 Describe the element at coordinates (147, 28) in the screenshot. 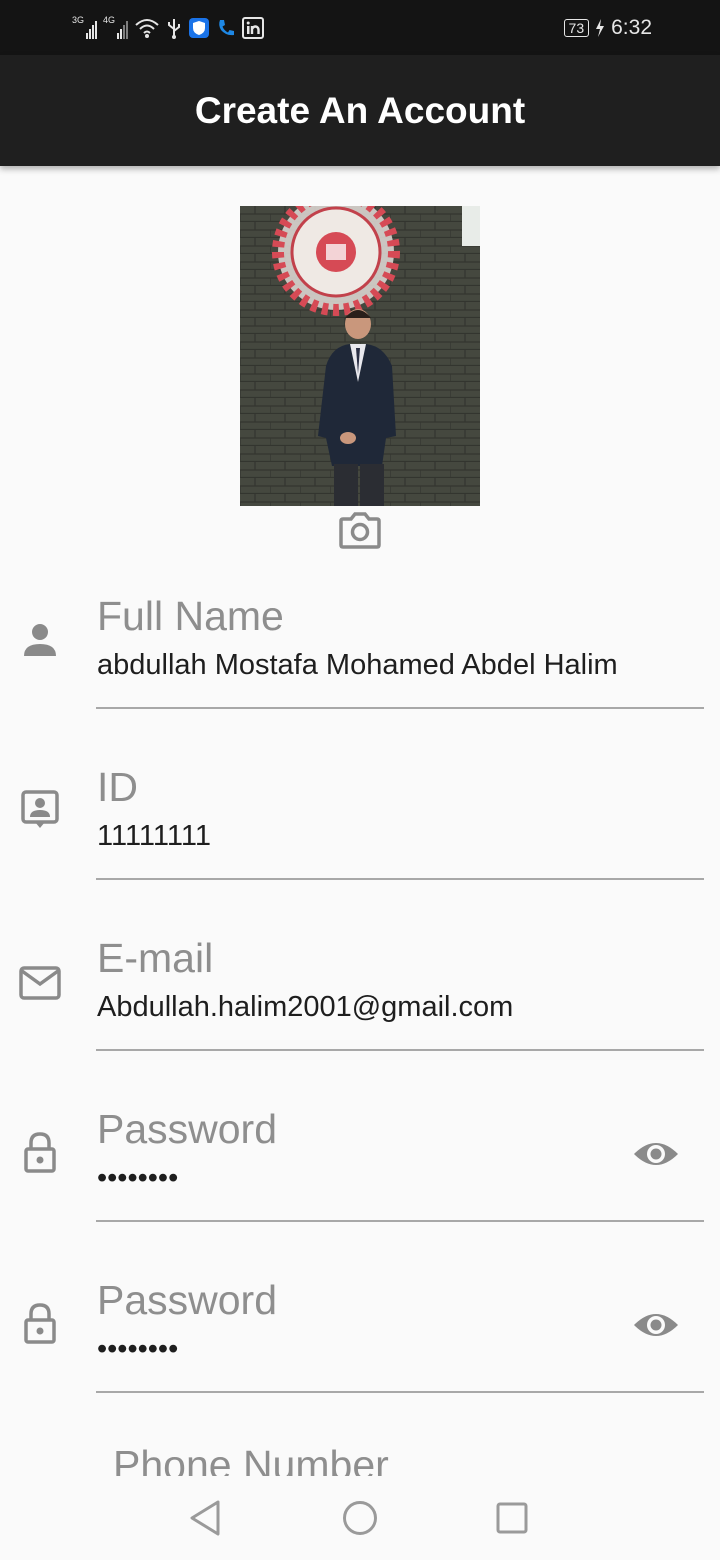

I see `wifi-icon` at that location.